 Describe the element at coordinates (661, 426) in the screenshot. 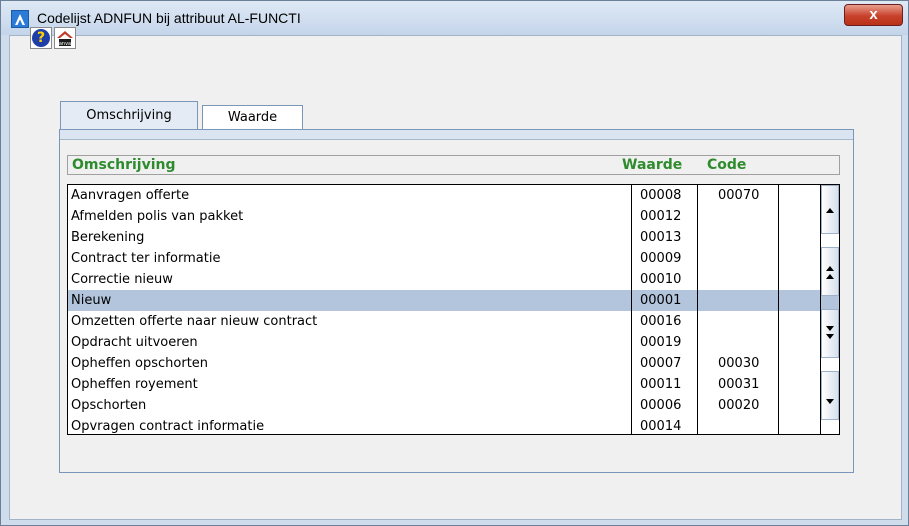

I see `cell-waarde: 00014` at that location.